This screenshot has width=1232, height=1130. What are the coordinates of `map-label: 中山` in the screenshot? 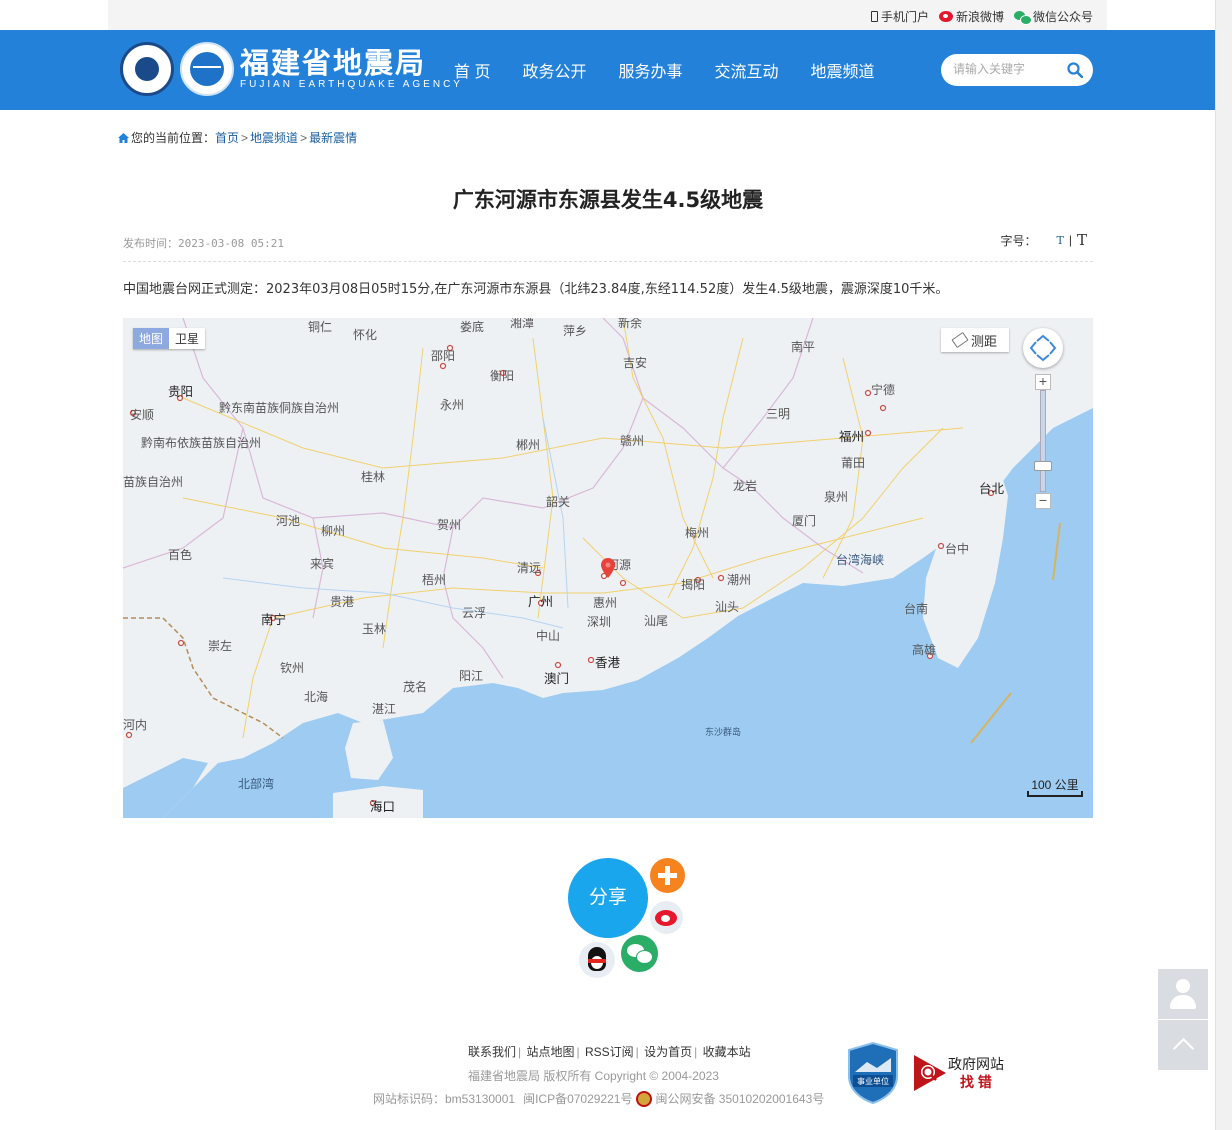 It's located at (548, 636).